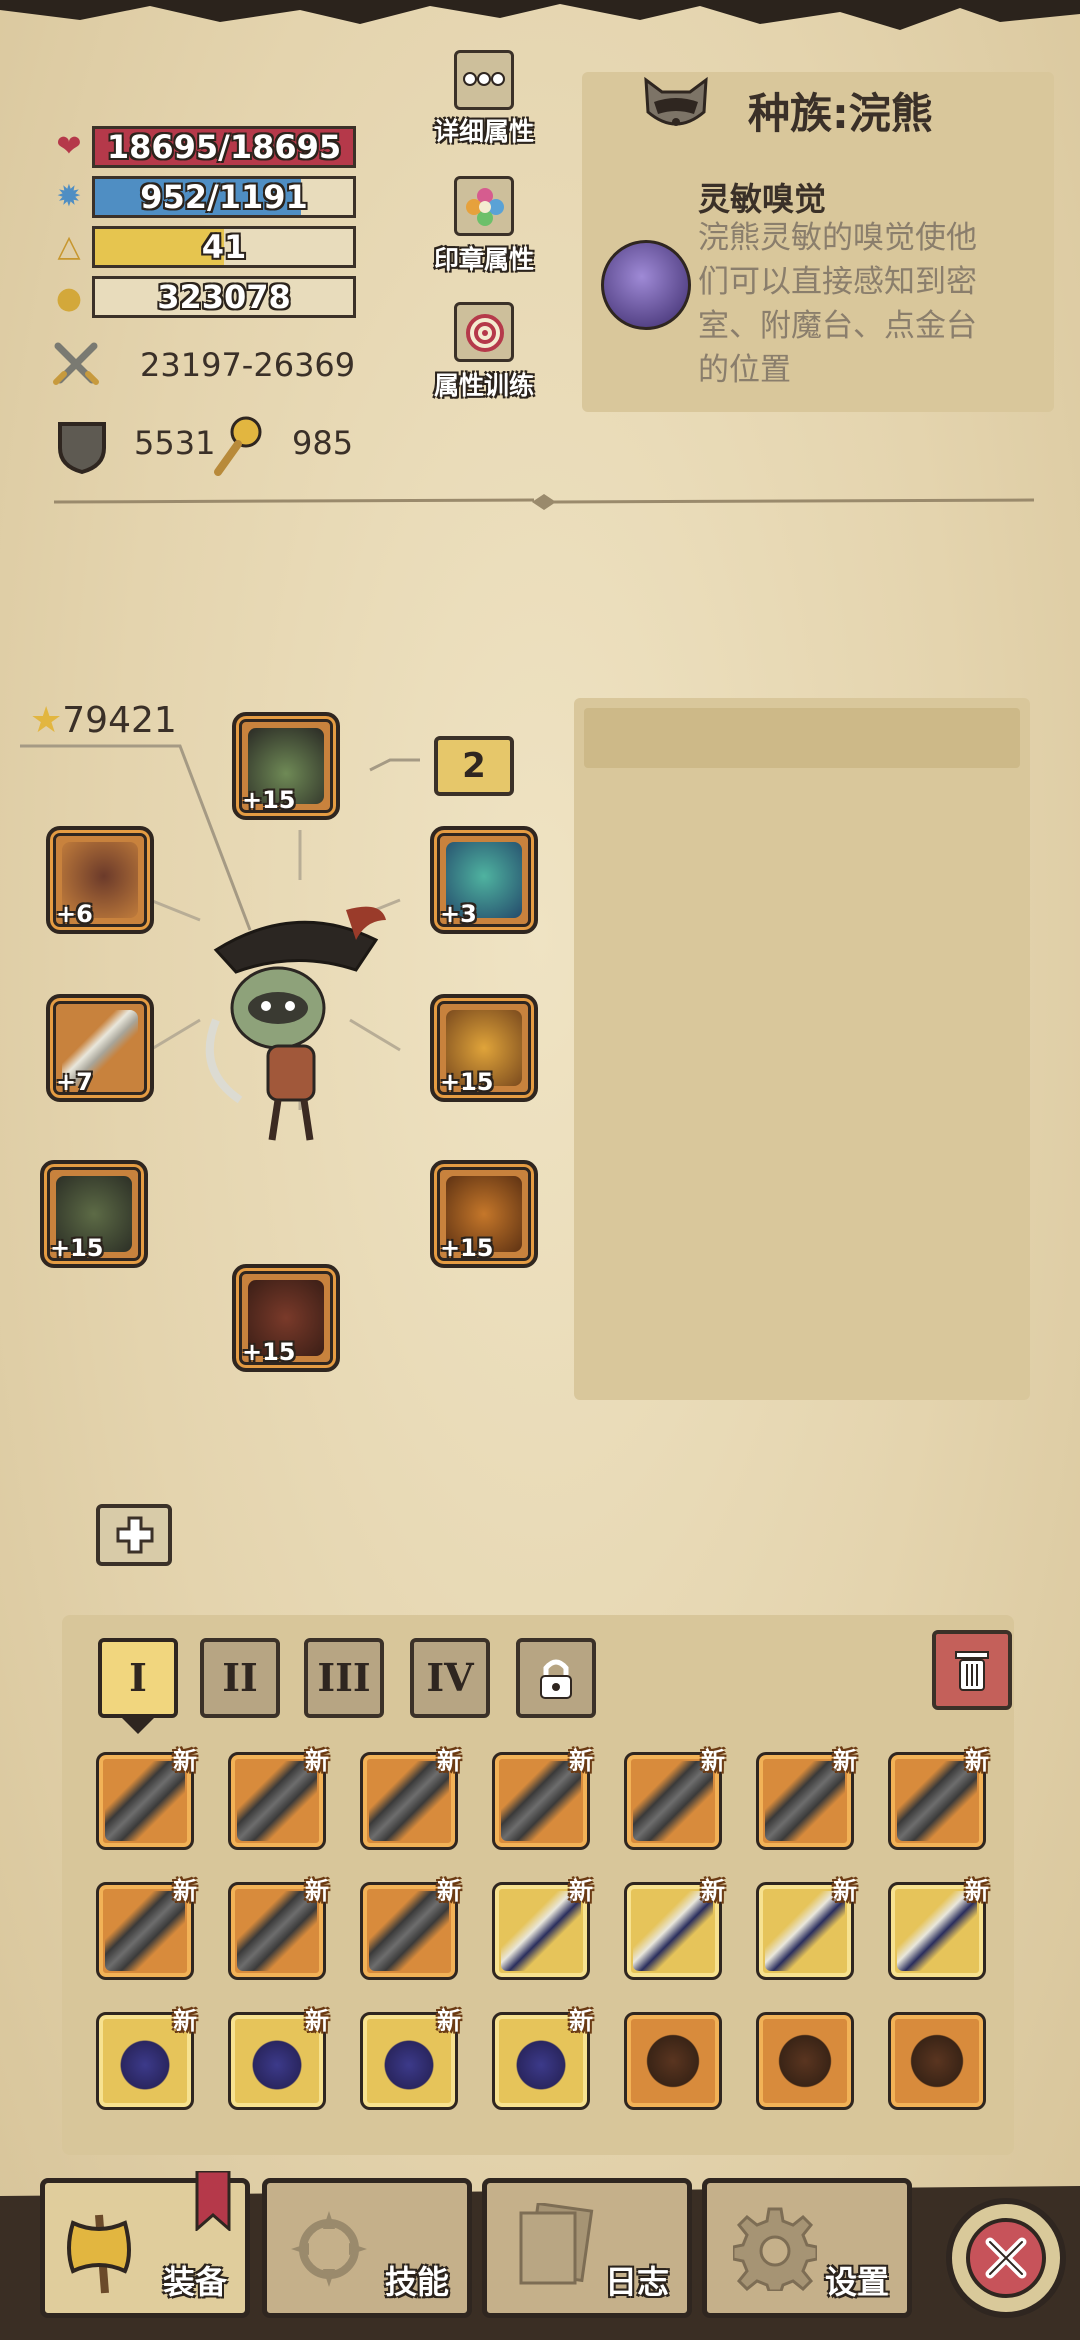 Image resolution: width=1080 pixels, height=2340 pixels. What do you see at coordinates (484, 880) in the screenshot?
I see `equip-slot-amulet: +3` at bounding box center [484, 880].